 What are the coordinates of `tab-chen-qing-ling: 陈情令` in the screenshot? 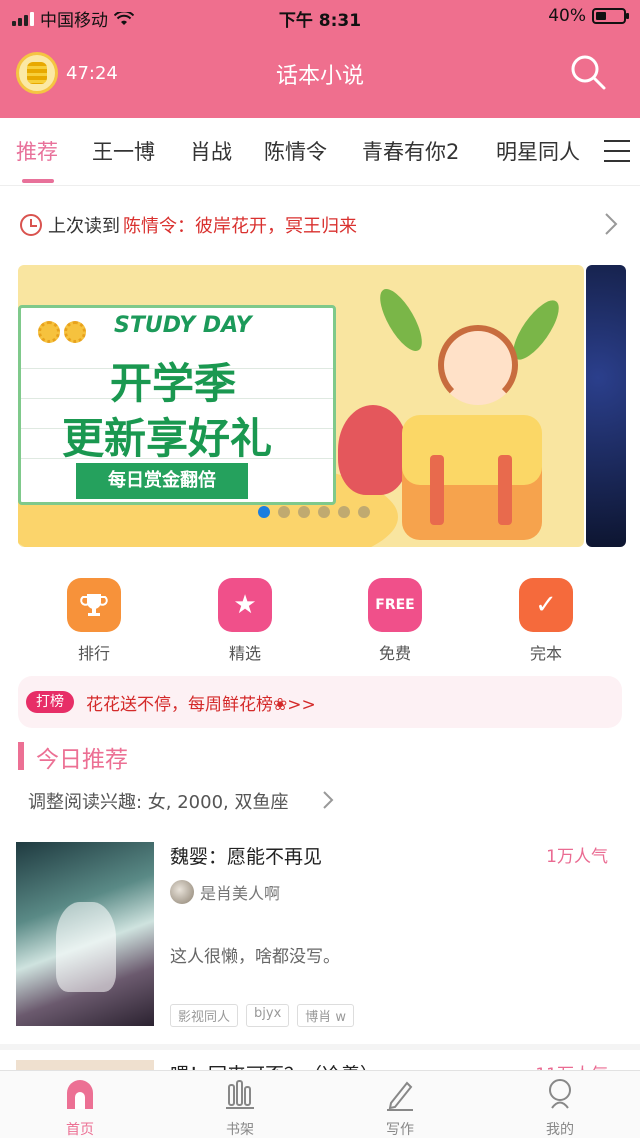 It's located at (295, 151).